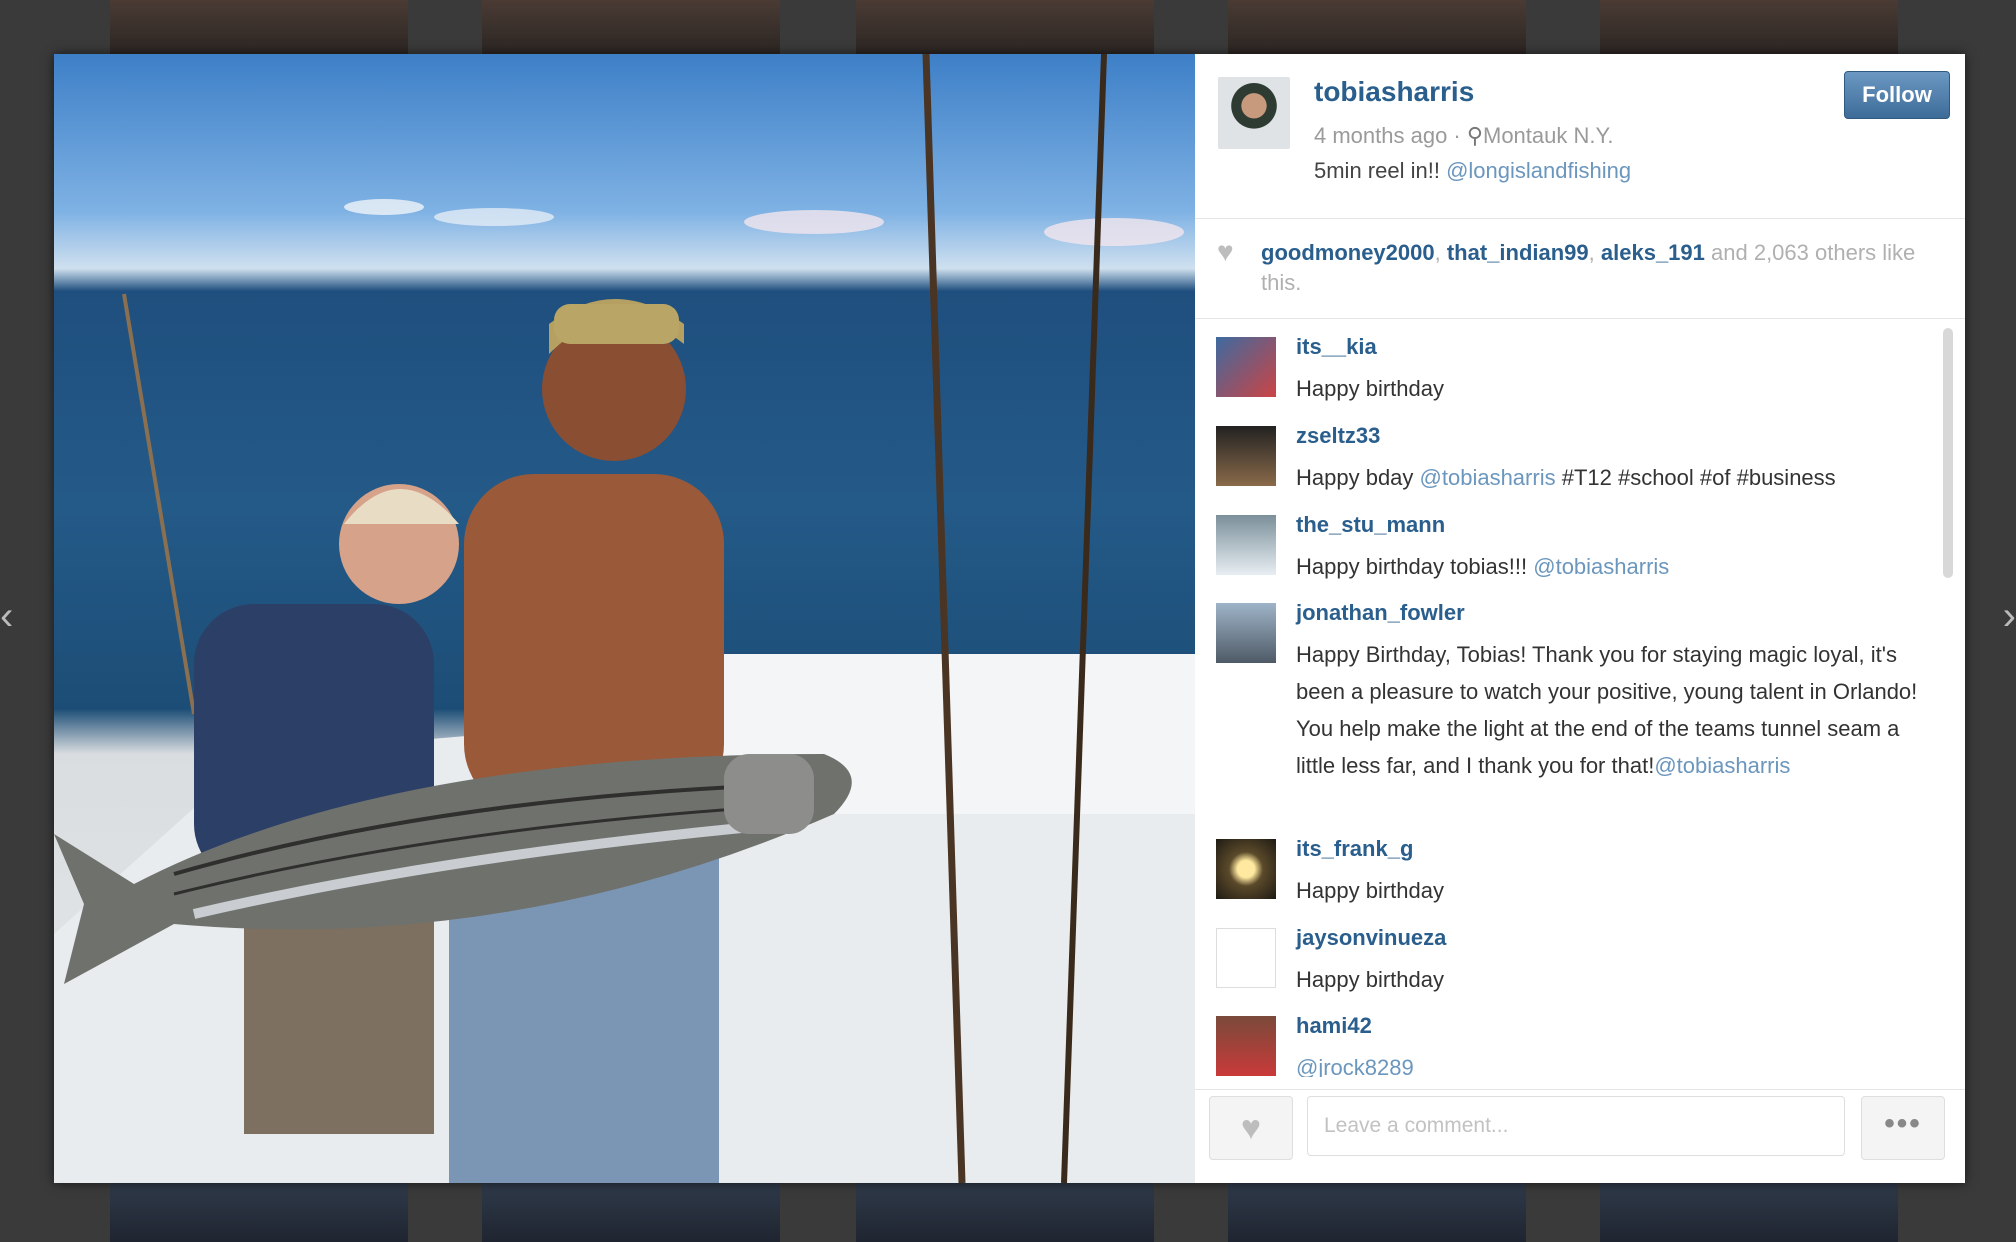  What do you see at coordinates (1380, 613) in the screenshot?
I see `comment-username: jonathan_fowler` at bounding box center [1380, 613].